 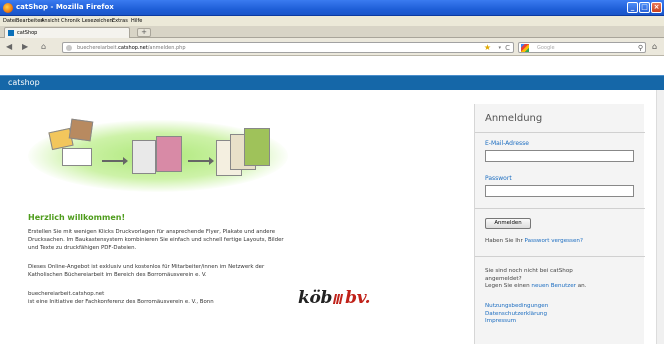 What do you see at coordinates (632, 7) in the screenshot?
I see `minimize-button: _` at bounding box center [632, 7].